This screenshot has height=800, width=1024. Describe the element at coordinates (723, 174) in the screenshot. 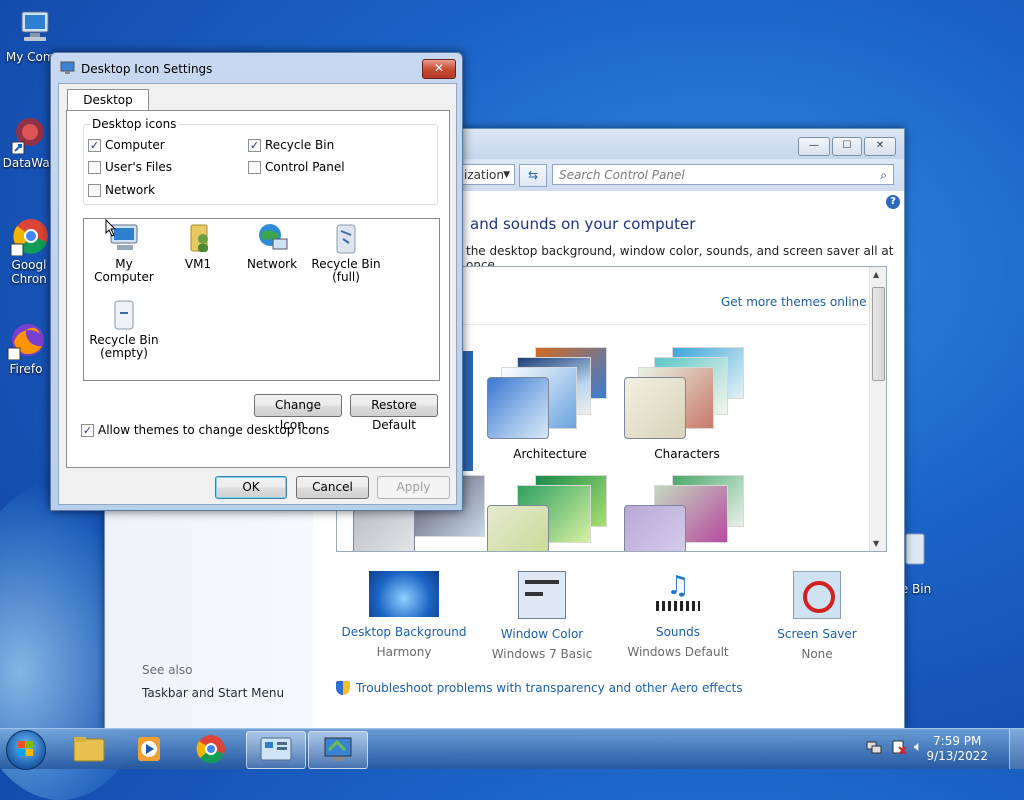

I see `search-input: Search Control Panel ⌕` at that location.